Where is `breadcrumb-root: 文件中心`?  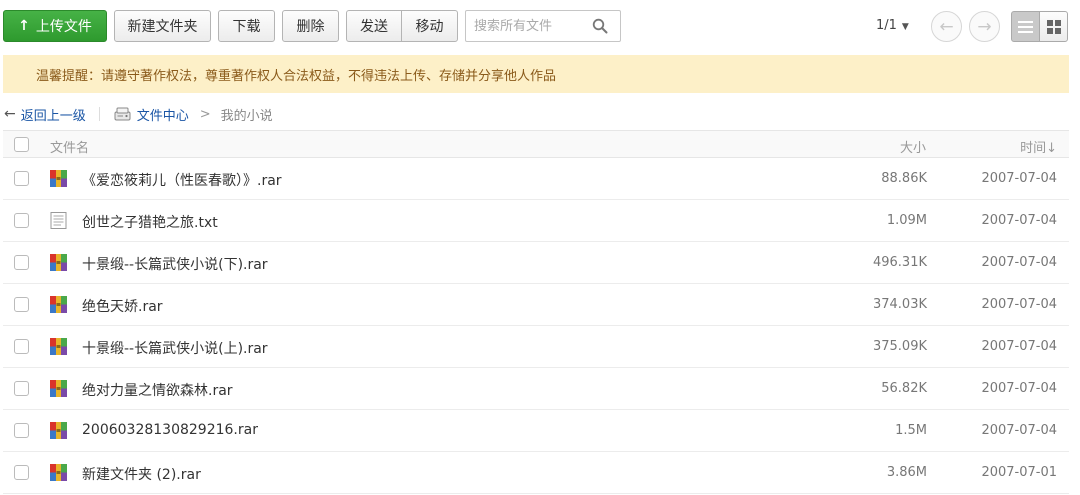
breadcrumb-root: 文件中心 is located at coordinates (163, 114).